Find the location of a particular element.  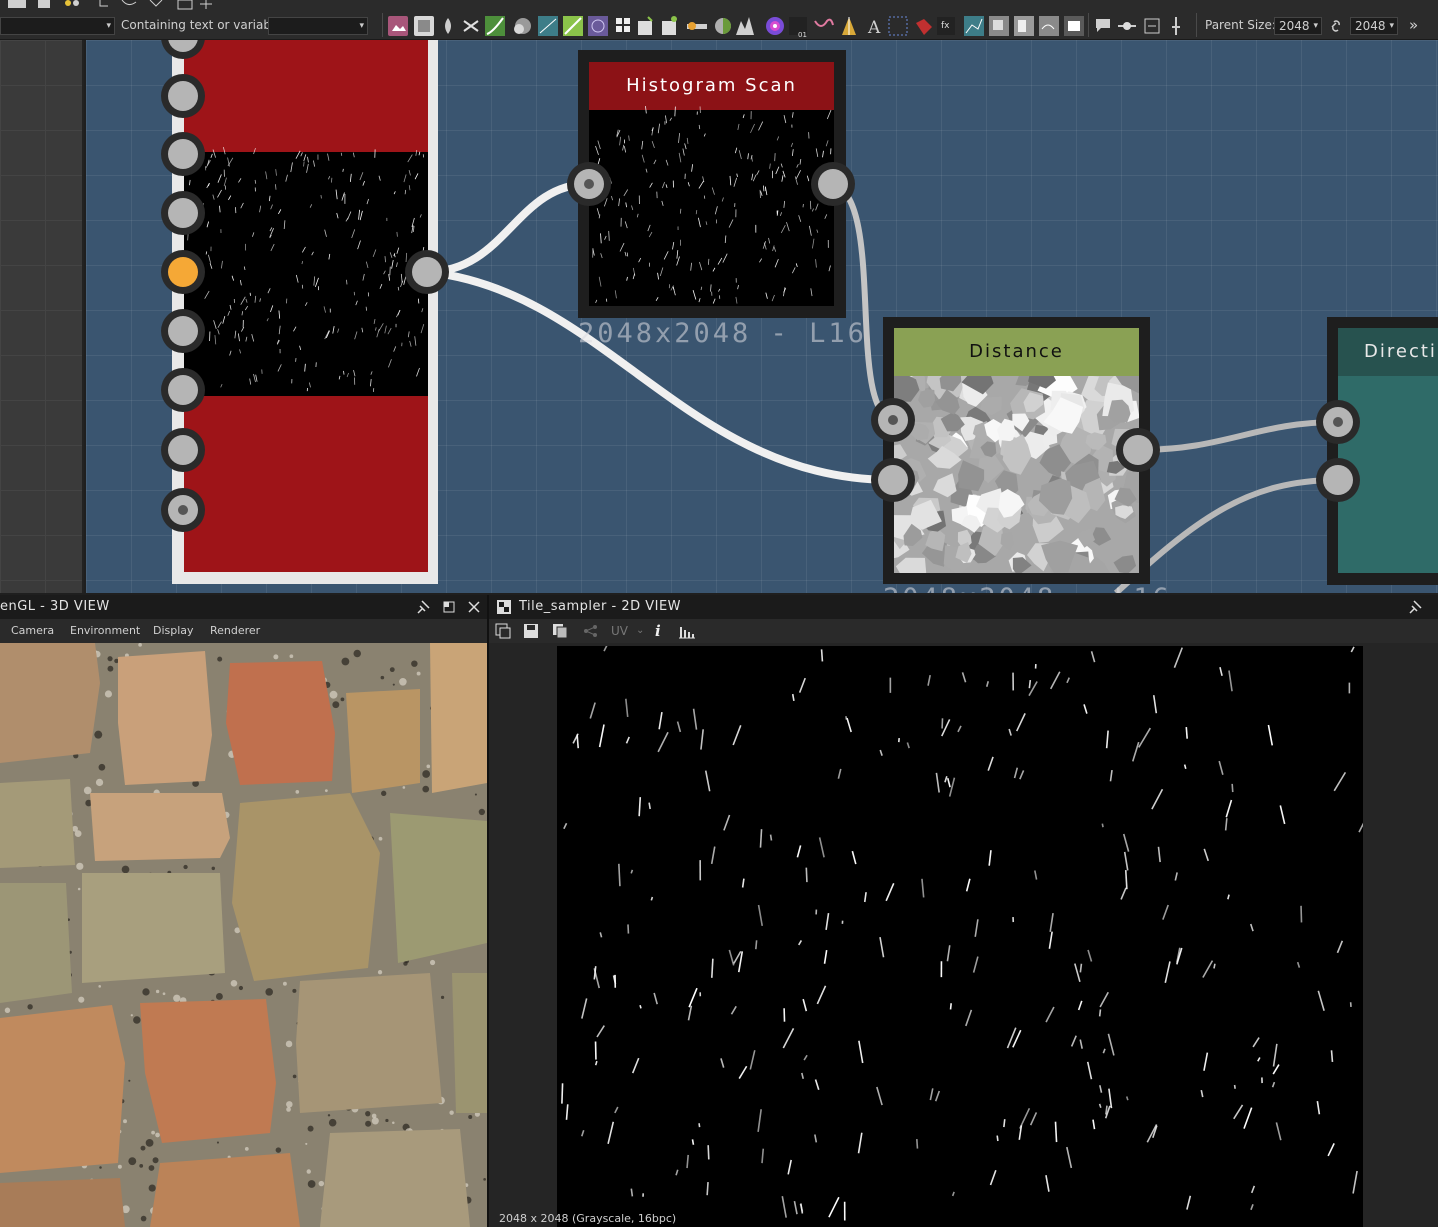

svg-text: fx is located at coordinates (945, 26).